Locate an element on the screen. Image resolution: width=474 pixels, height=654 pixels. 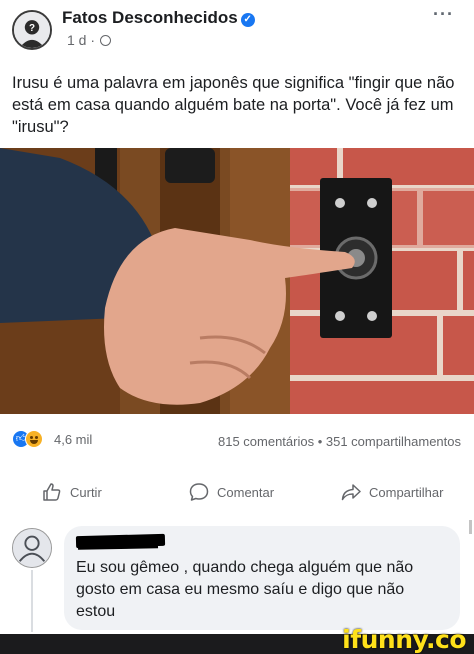
redacted-commenter-name-scribble is located at coordinates (118, 546).